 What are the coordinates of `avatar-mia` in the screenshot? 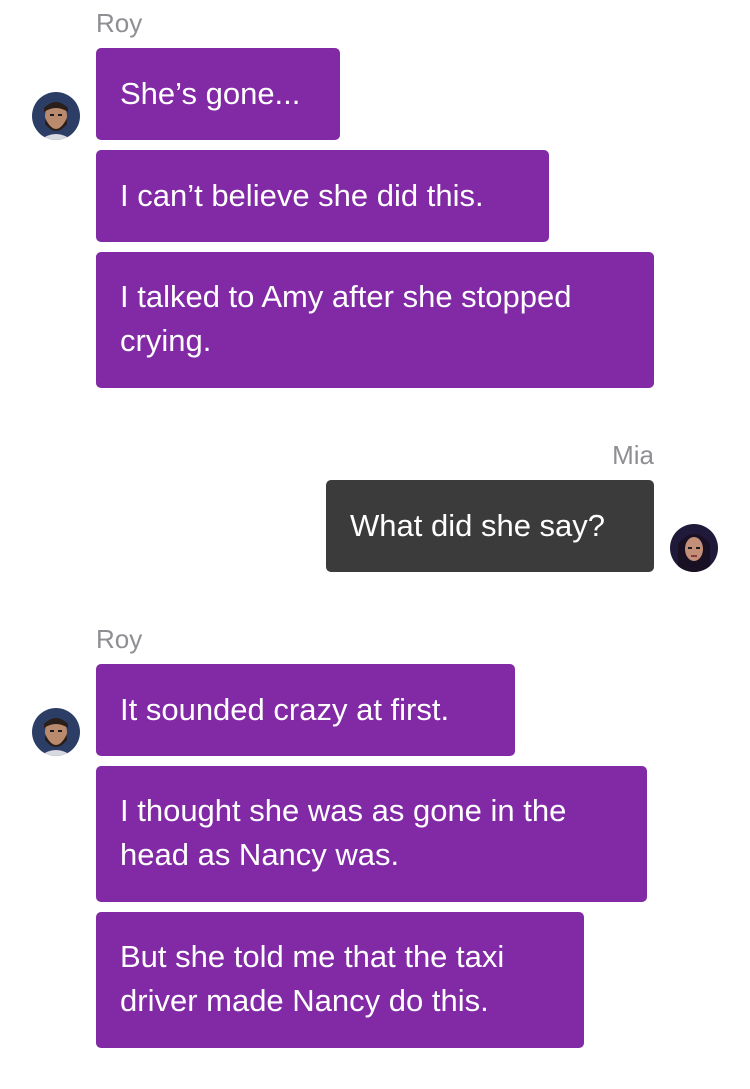 It's located at (694, 548).